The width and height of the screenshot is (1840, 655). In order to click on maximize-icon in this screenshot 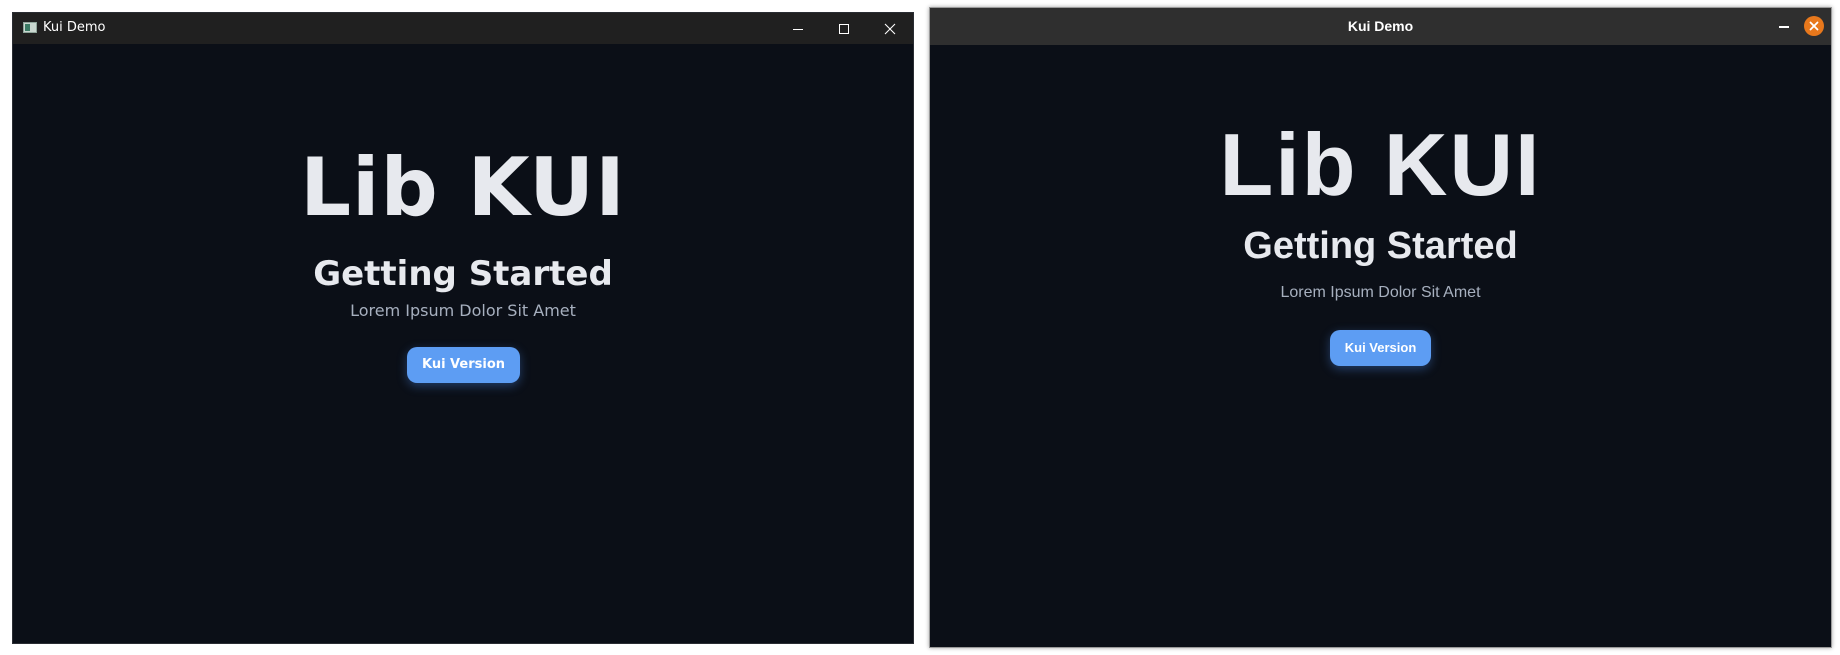, I will do `click(844, 29)`.